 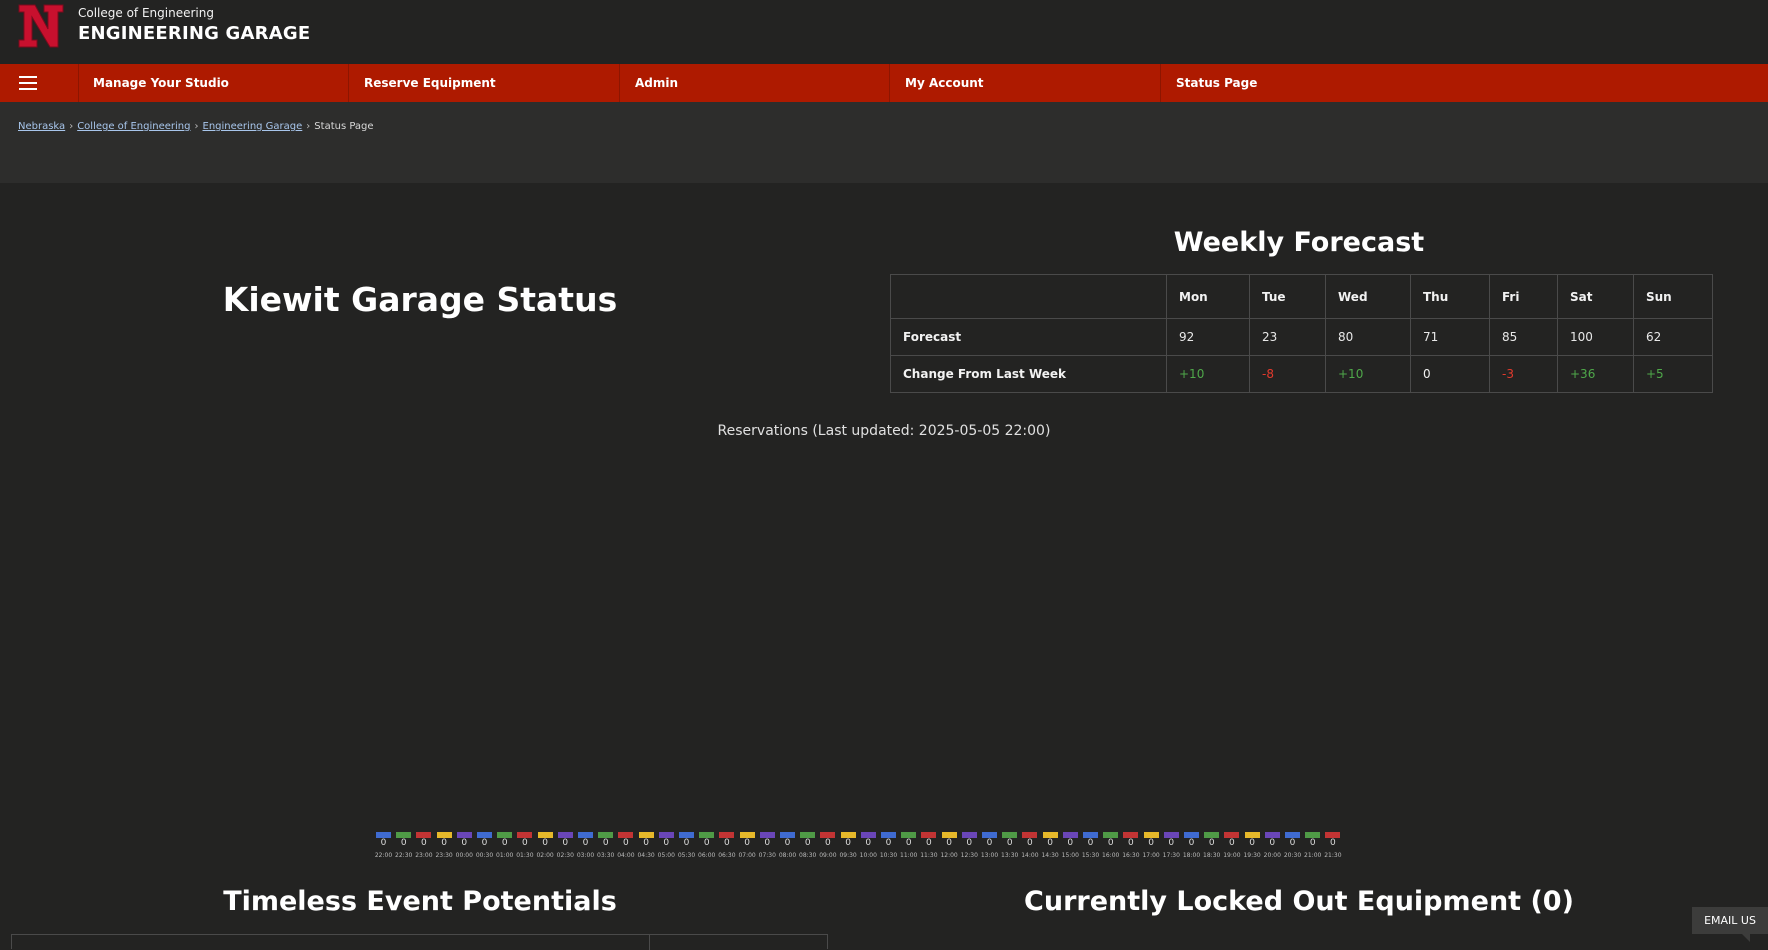 What do you see at coordinates (1296, 83) in the screenshot?
I see `nav-status-page: Status Page` at bounding box center [1296, 83].